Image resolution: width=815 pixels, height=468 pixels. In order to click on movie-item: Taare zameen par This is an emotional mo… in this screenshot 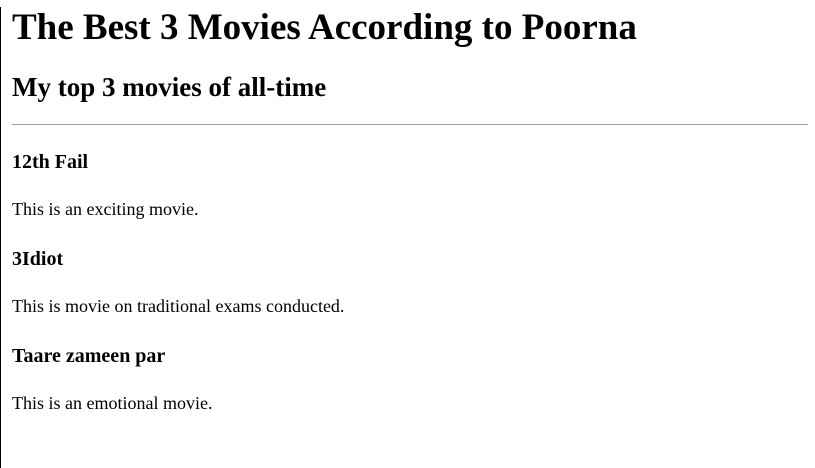, I will do `click(410, 379)`.